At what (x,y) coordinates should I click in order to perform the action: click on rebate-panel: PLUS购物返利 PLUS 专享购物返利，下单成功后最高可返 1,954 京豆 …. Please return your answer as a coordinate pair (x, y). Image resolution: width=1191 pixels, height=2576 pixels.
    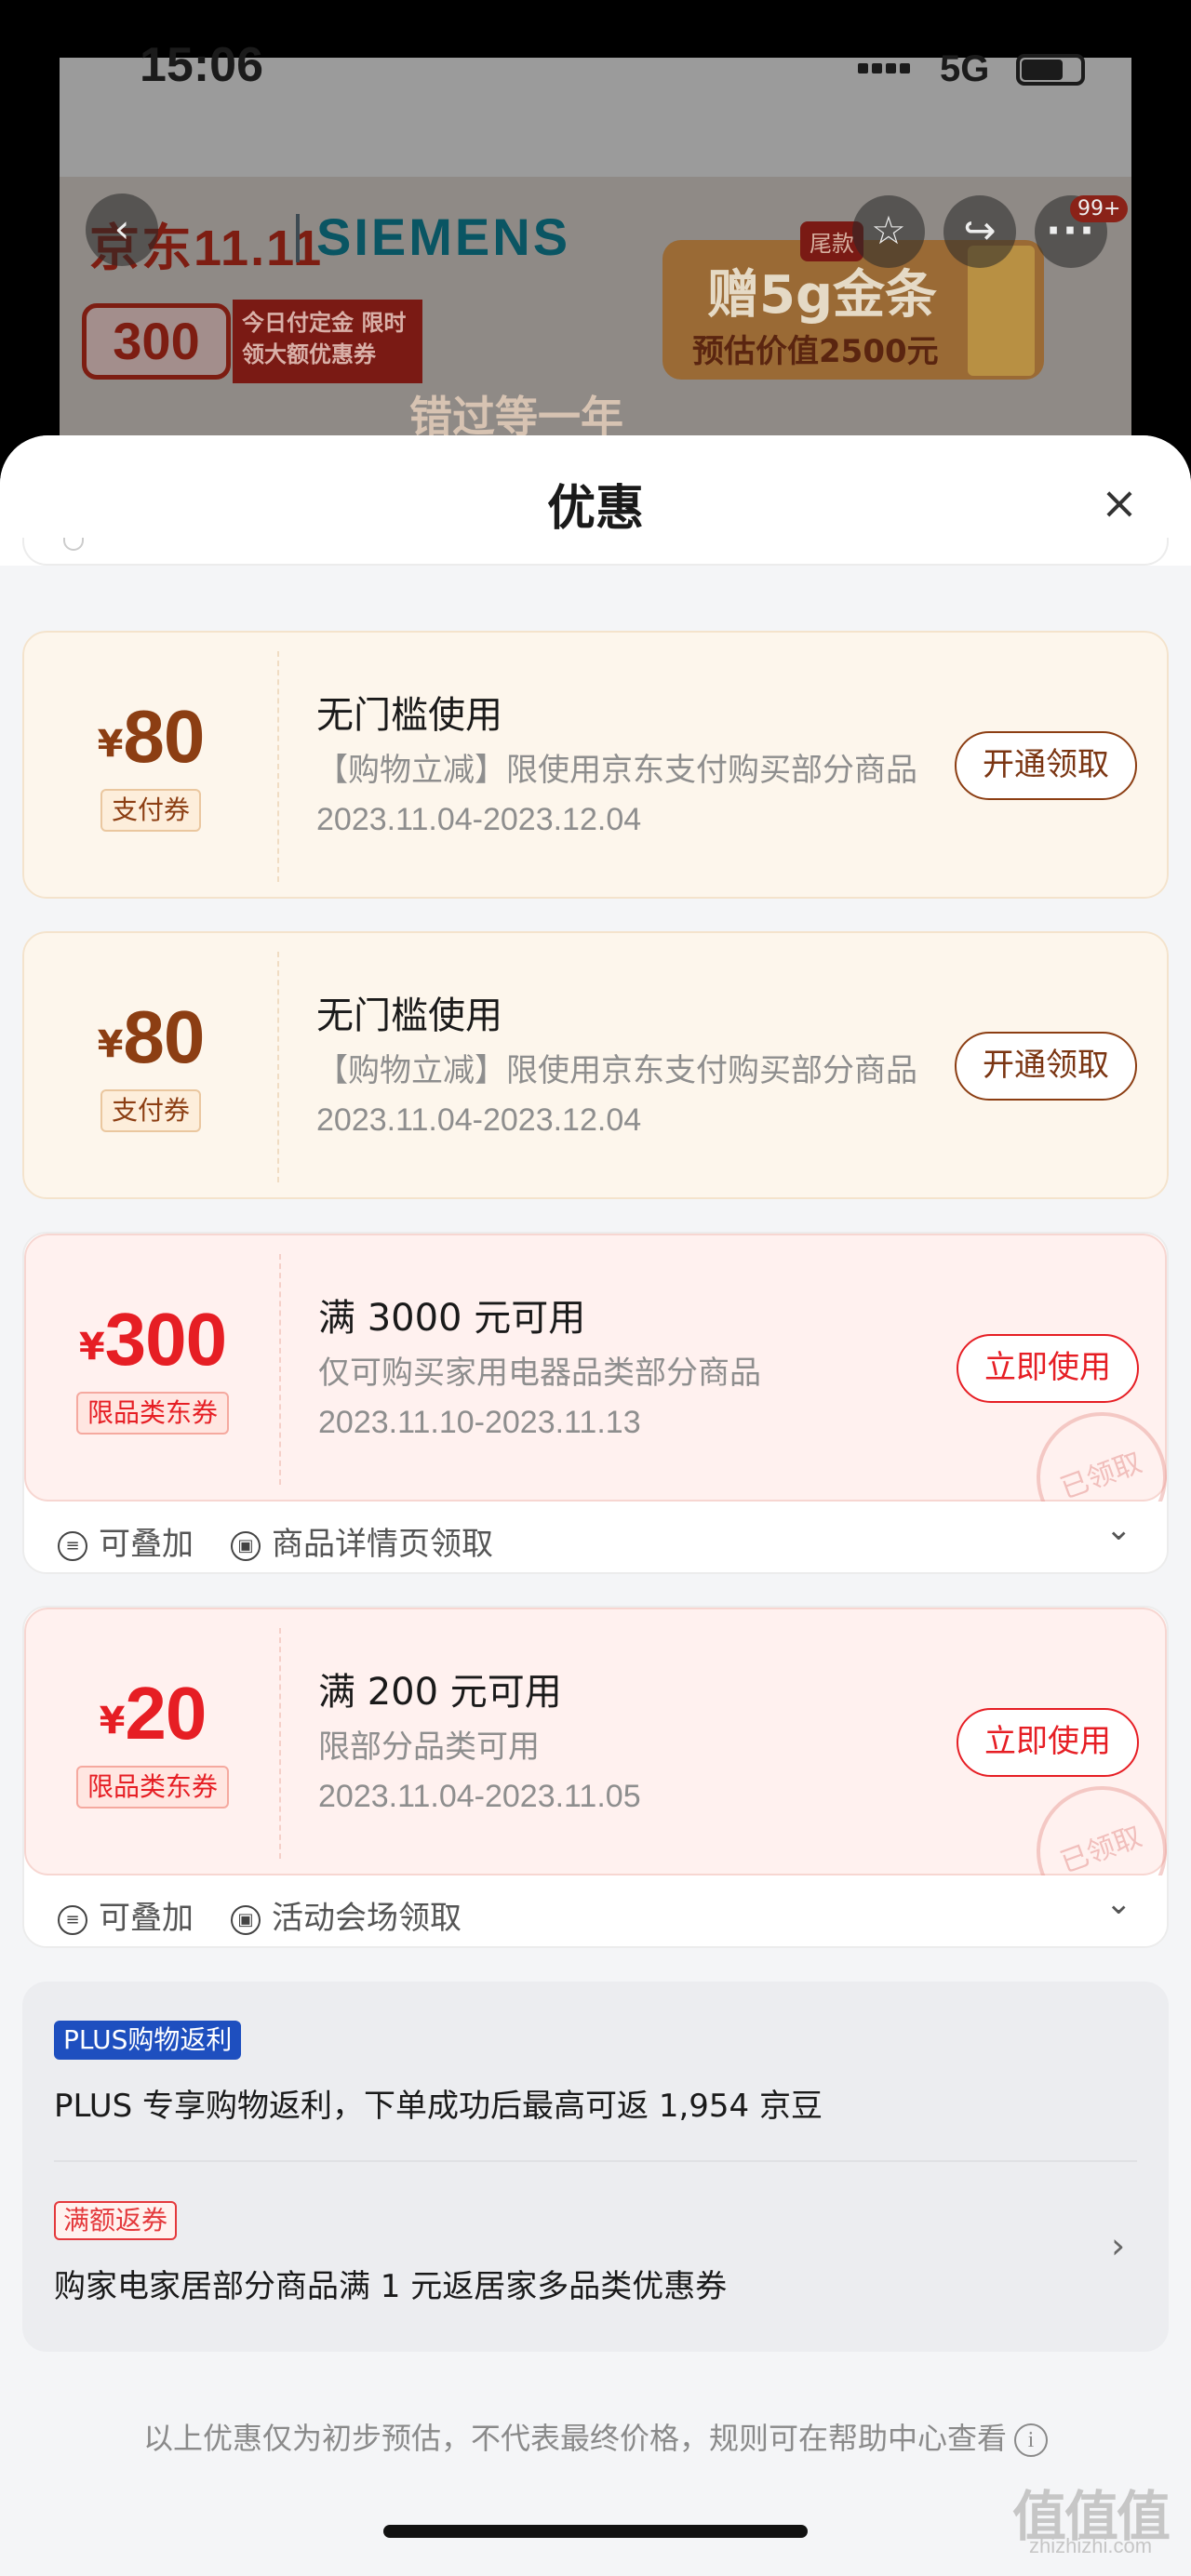
    Looking at the image, I should click on (595, 2167).